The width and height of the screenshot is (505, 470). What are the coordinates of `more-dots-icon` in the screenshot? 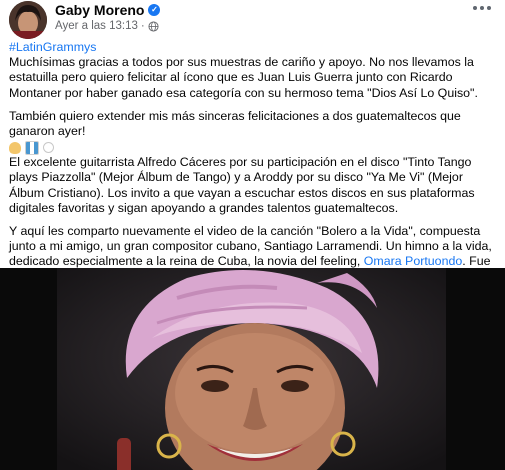 It's located at (475, 8).